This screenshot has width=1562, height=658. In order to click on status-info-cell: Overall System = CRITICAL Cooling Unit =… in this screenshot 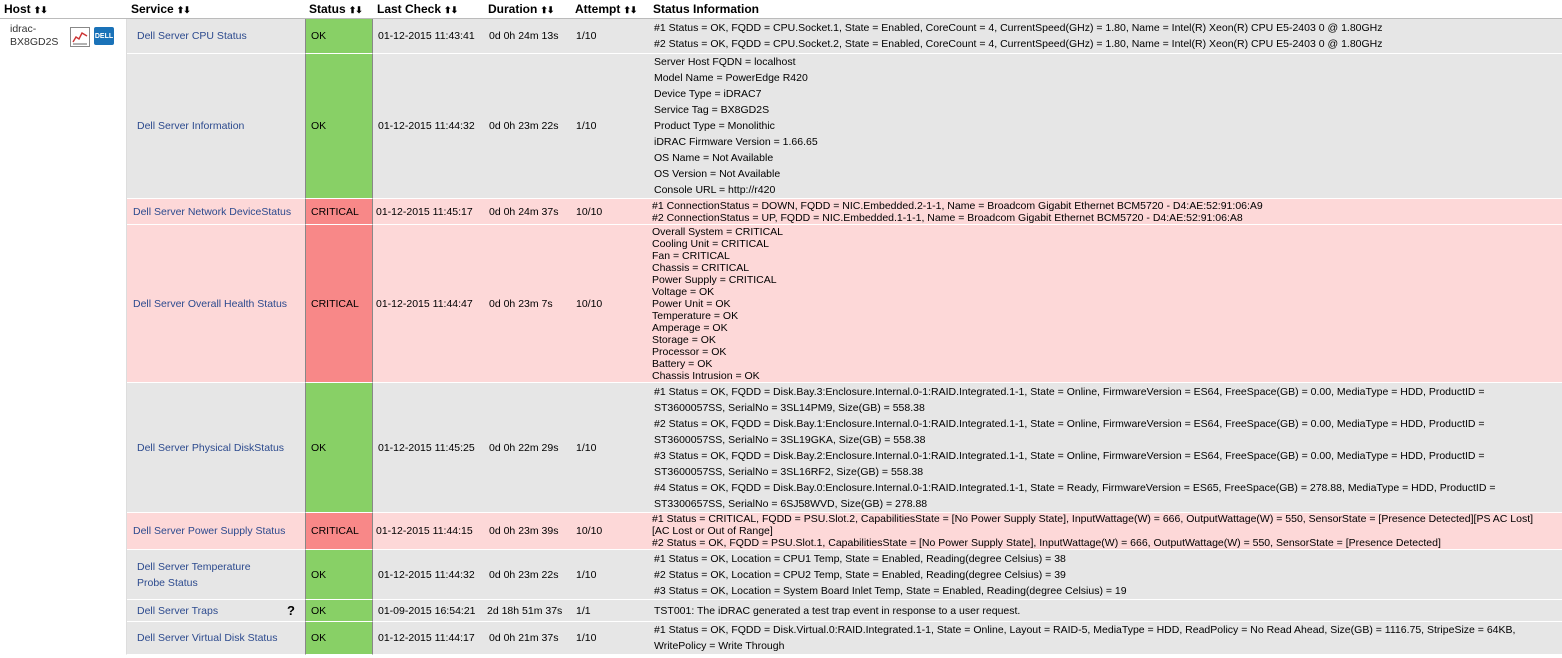, I will do `click(1105, 304)`.